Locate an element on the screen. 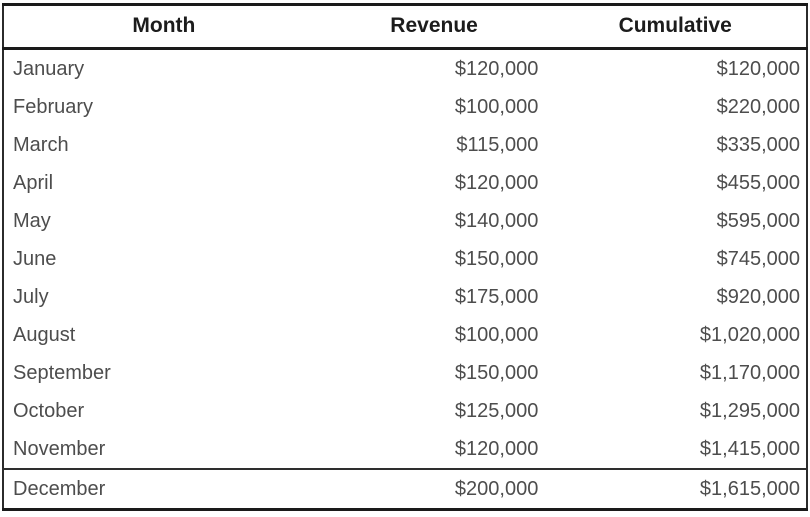  cell-cumulative: $335,000 is located at coordinates (675, 145).